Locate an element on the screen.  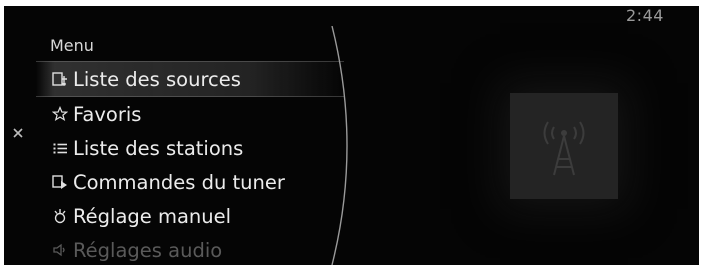
clock: 2:44 is located at coordinates (645, 15).